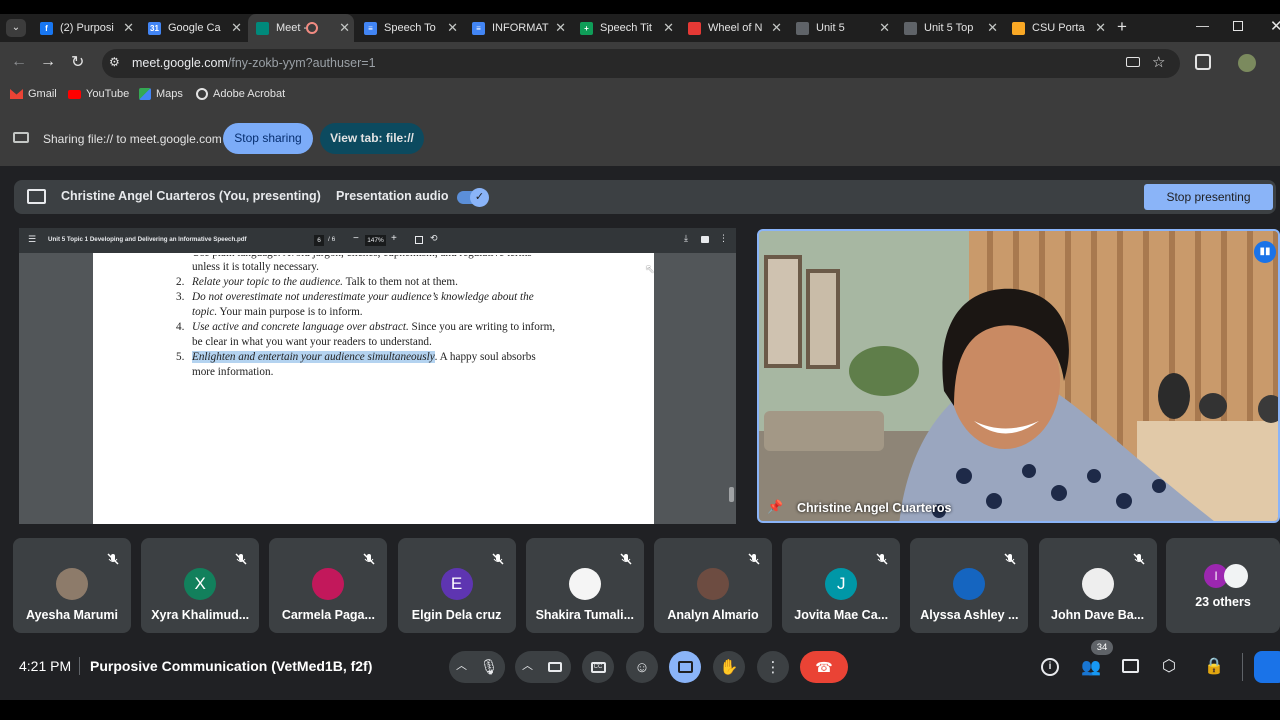  What do you see at coordinates (1203, 62) in the screenshot?
I see `extensions-icon` at bounding box center [1203, 62].